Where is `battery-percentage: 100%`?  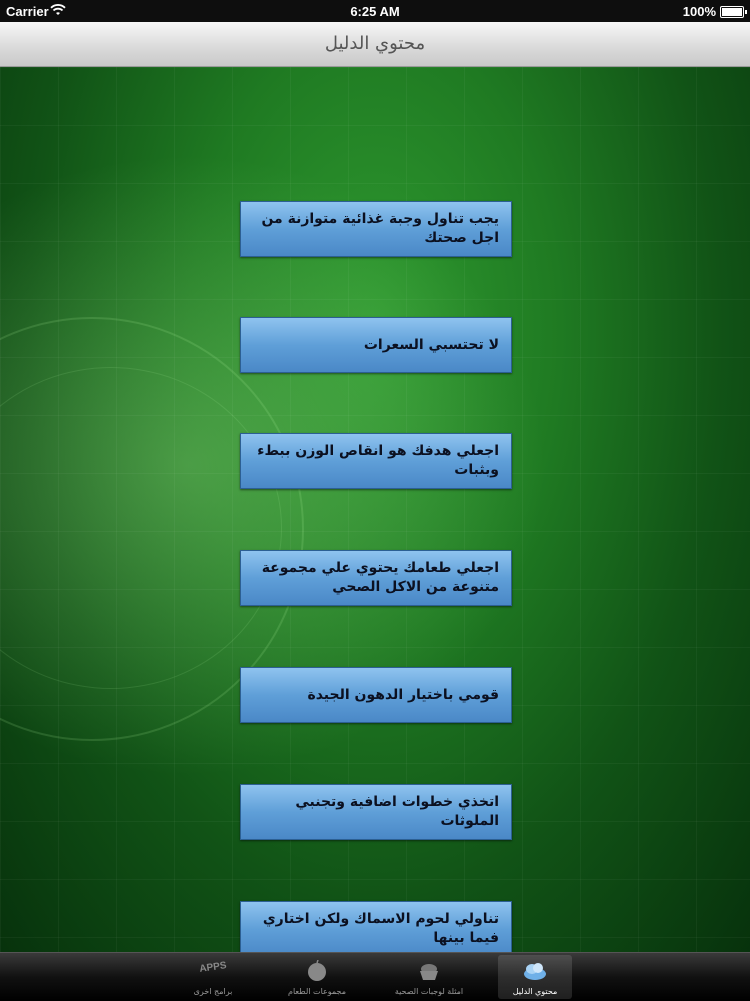
battery-percentage: 100% is located at coordinates (699, 11).